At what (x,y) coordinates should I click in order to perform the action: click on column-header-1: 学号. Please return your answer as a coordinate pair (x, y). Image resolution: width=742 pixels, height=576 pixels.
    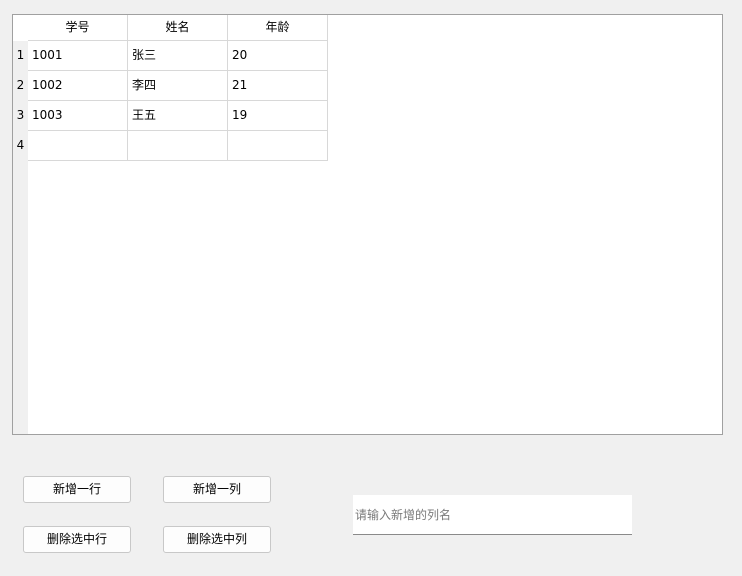
    Looking at the image, I should click on (78, 28).